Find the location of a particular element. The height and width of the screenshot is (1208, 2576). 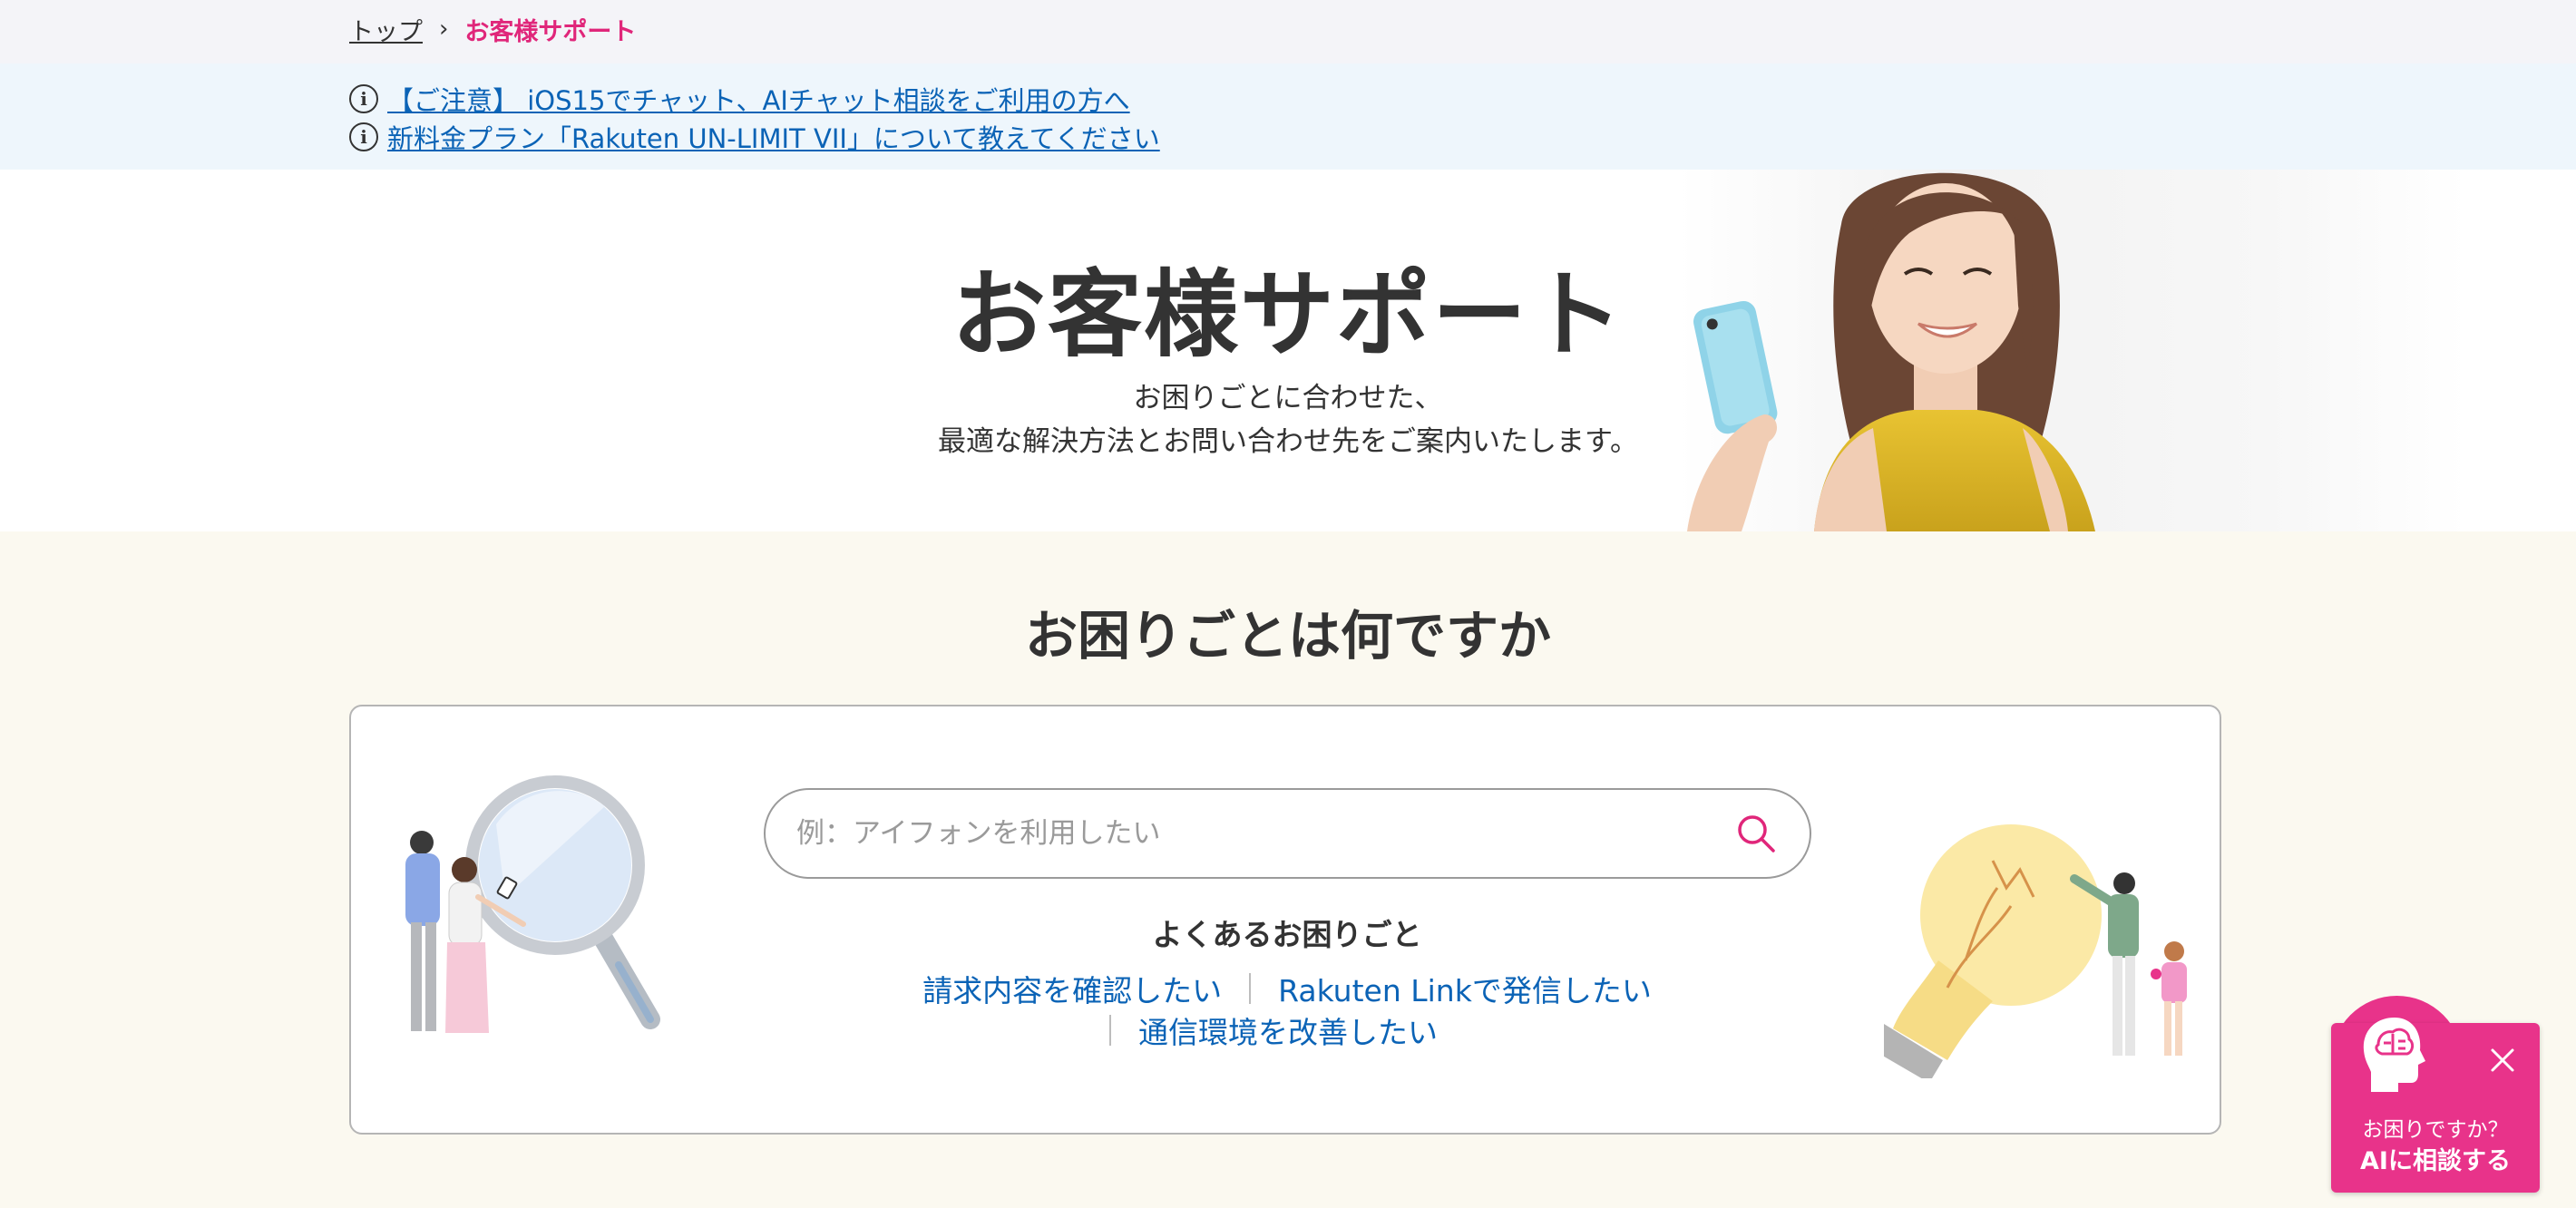

breadcrumb-current: お客様サポート is located at coordinates (550, 31).